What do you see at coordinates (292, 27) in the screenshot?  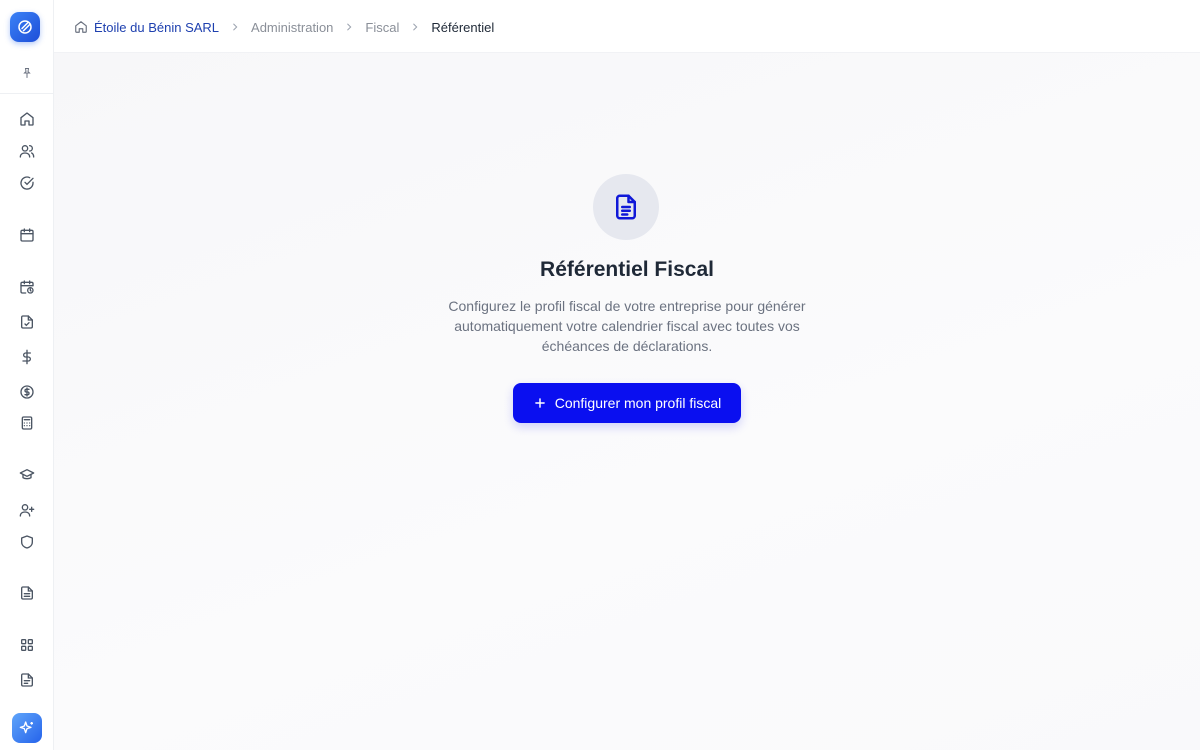 I see `breadcrumb-administration: Administration` at bounding box center [292, 27].